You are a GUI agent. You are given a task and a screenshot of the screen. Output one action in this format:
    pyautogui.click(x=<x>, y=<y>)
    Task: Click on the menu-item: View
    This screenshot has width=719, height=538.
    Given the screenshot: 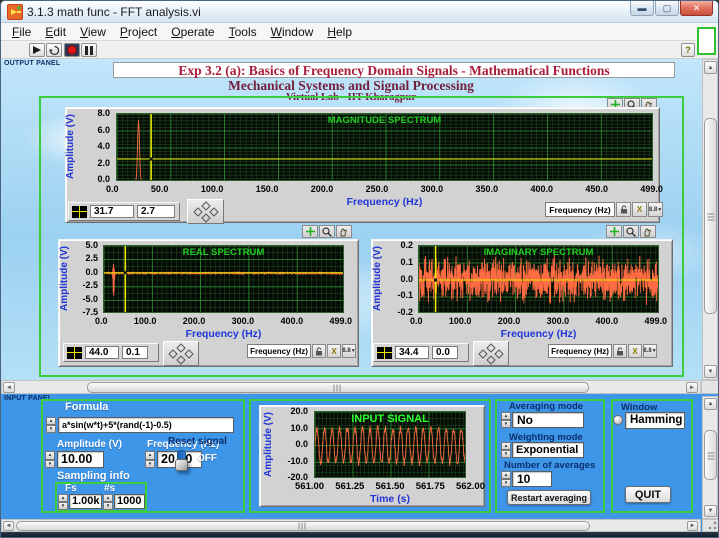 What is the action you would take?
    pyautogui.click(x=93, y=32)
    